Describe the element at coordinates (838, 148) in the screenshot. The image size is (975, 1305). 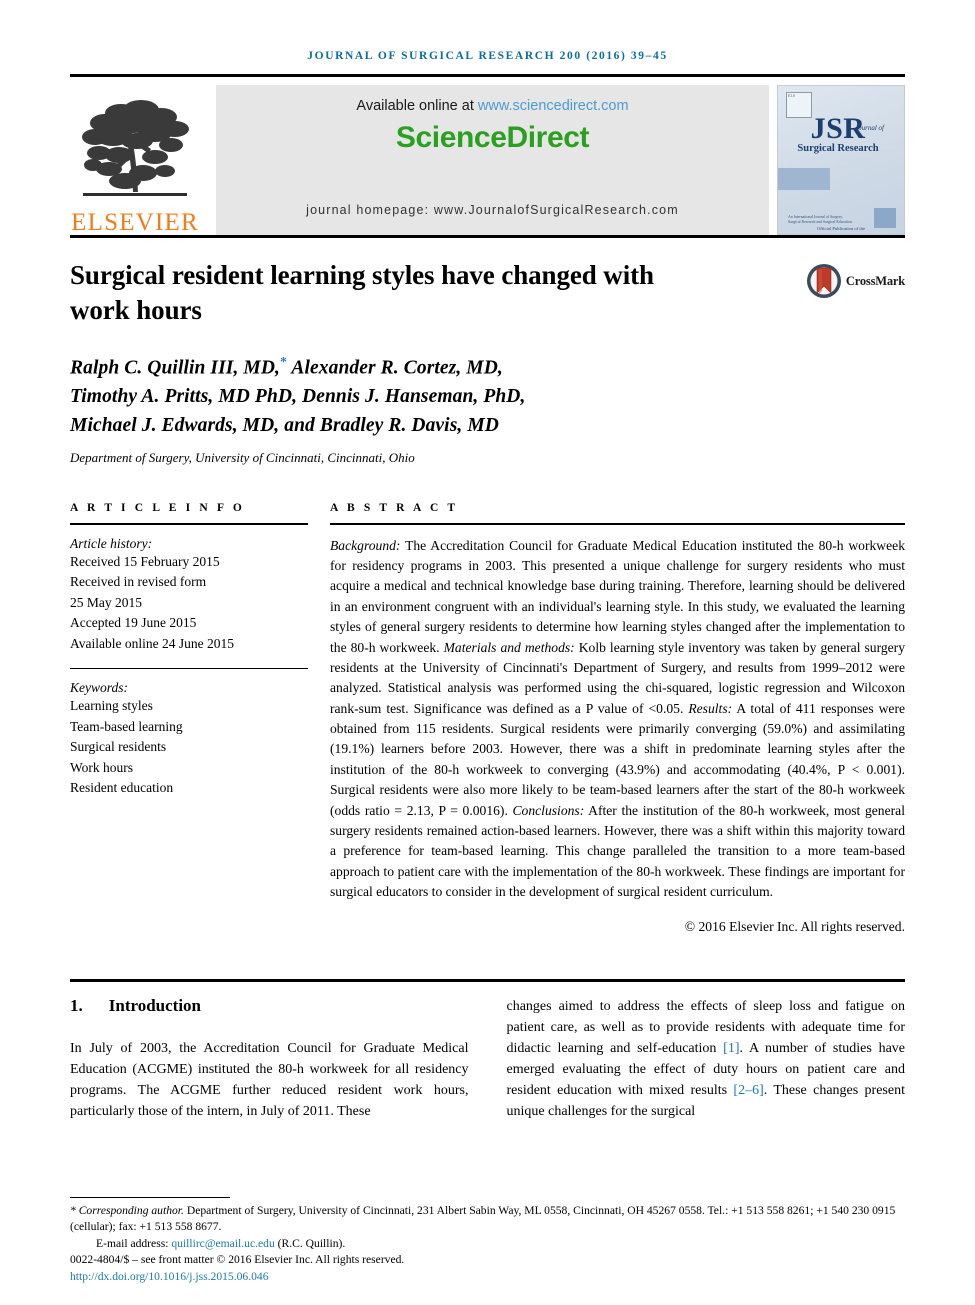
I see `cover-journal-name: Surgical Research` at that location.